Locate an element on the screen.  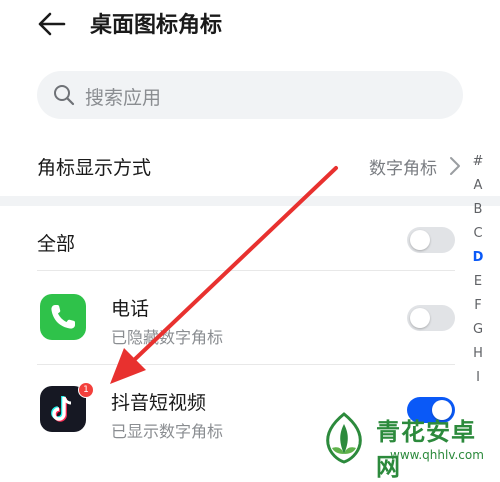
page-title: 桌面图标角标 is located at coordinates (156, 25).